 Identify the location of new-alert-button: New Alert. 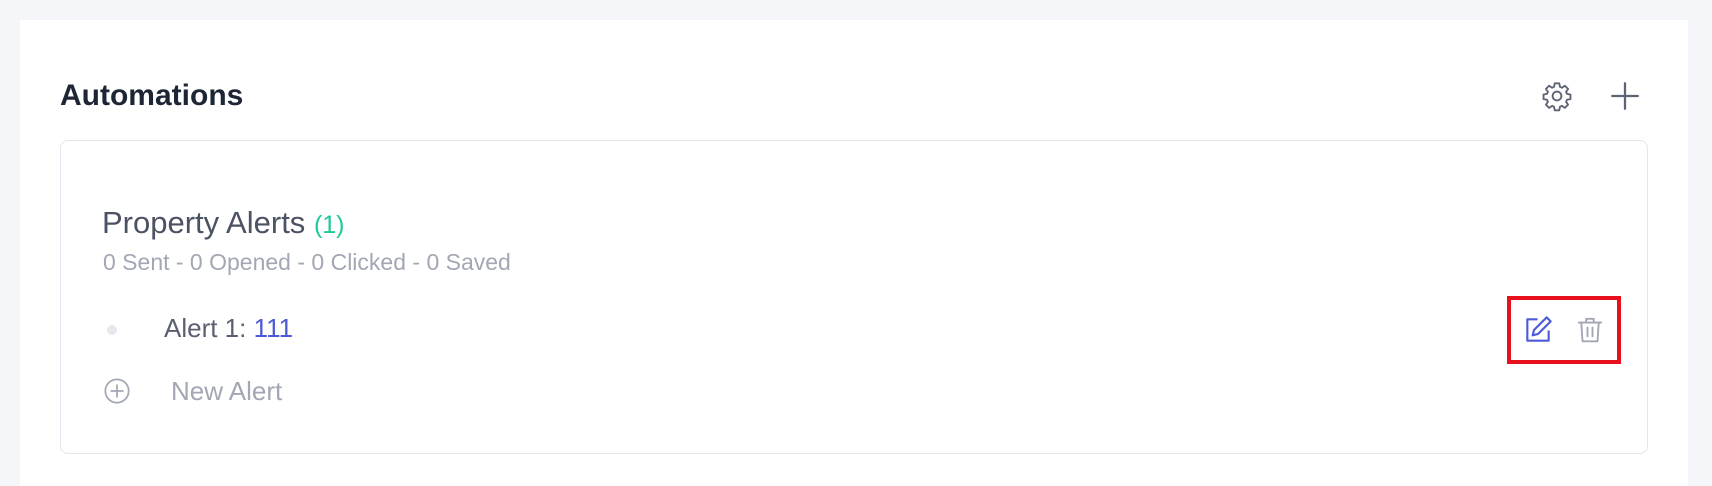
(226, 391).